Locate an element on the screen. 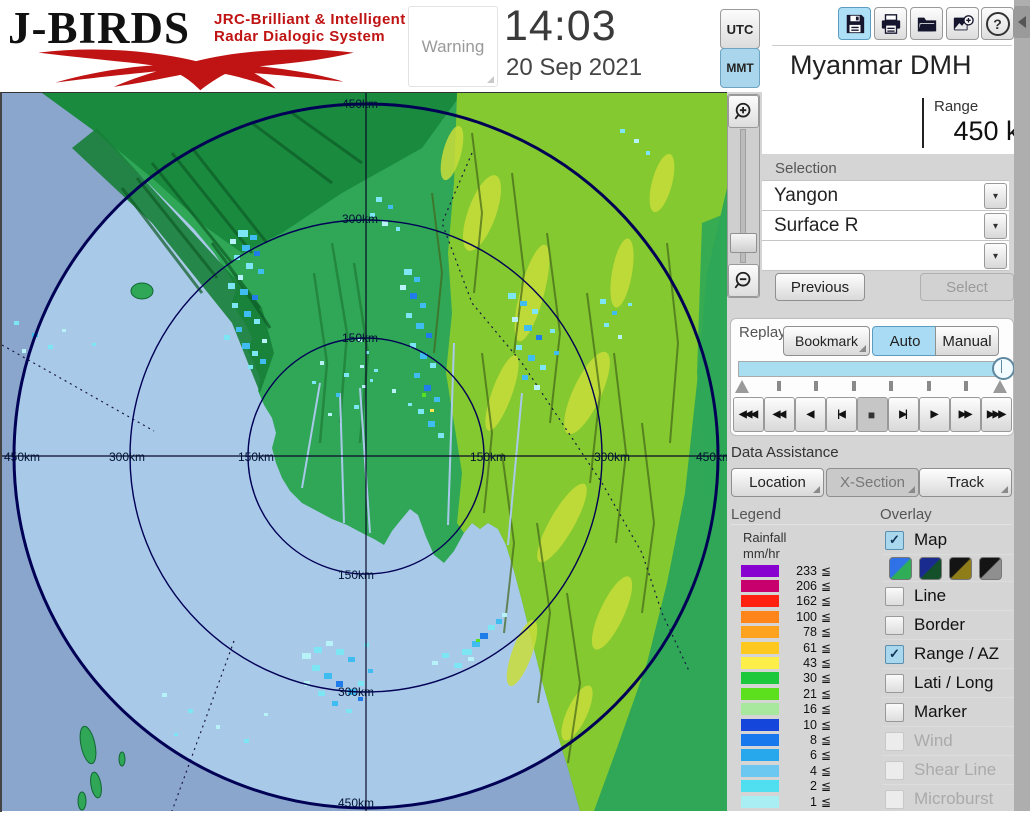  legend-entry: 1 ≦ is located at coordinates (806, 801).